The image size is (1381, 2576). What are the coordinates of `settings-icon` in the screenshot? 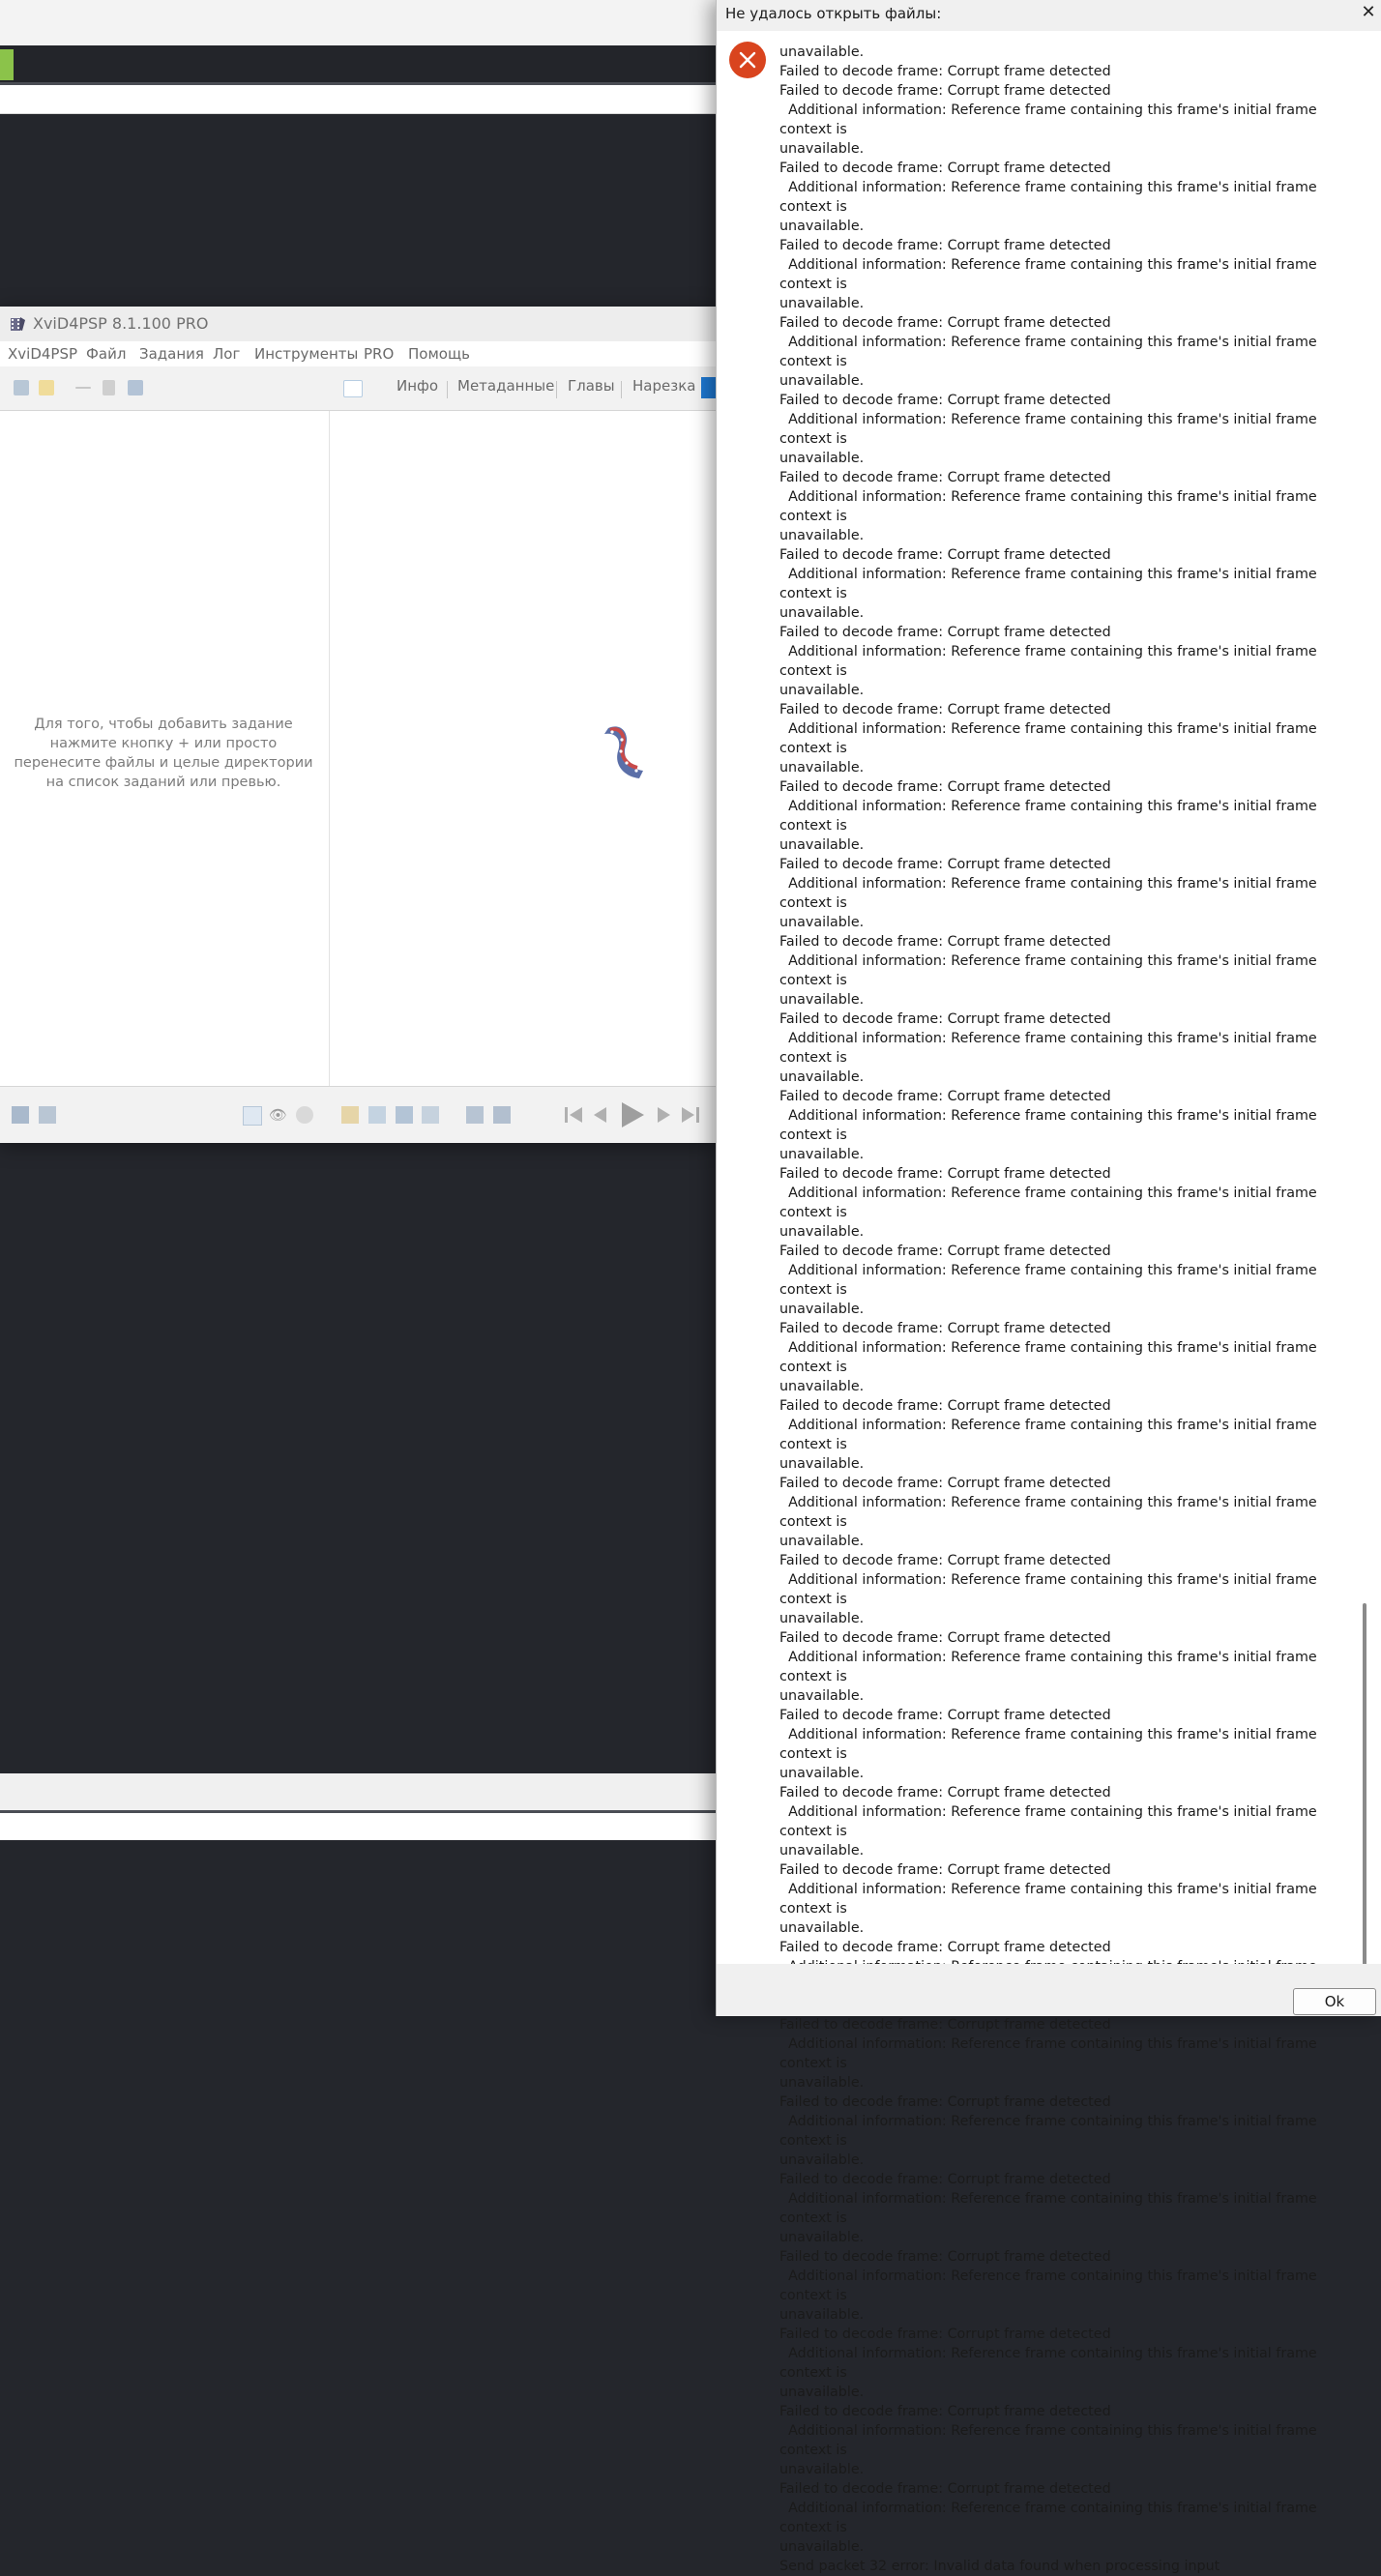 It's located at (304, 1115).